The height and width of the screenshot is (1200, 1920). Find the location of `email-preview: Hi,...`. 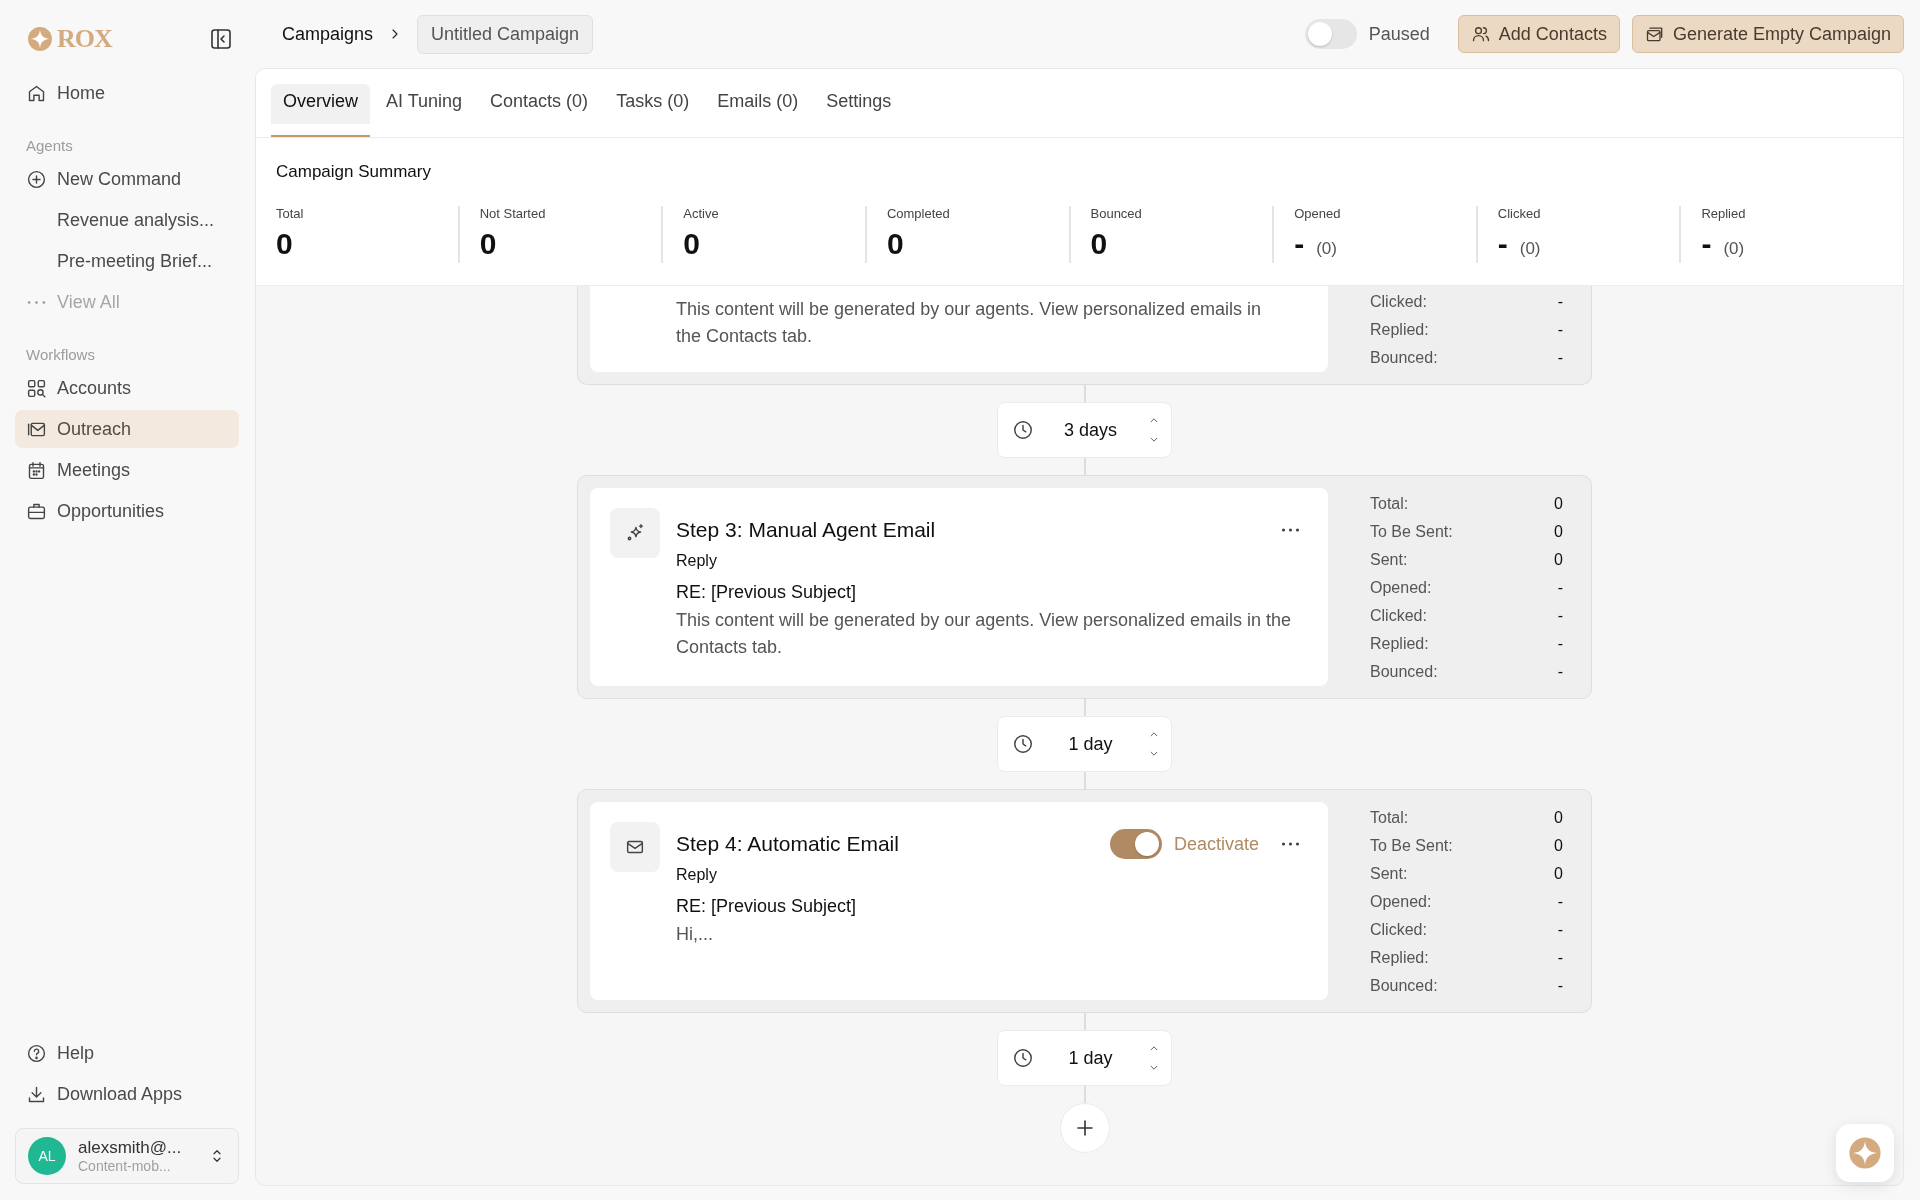

email-preview: Hi,... is located at coordinates (695, 934).